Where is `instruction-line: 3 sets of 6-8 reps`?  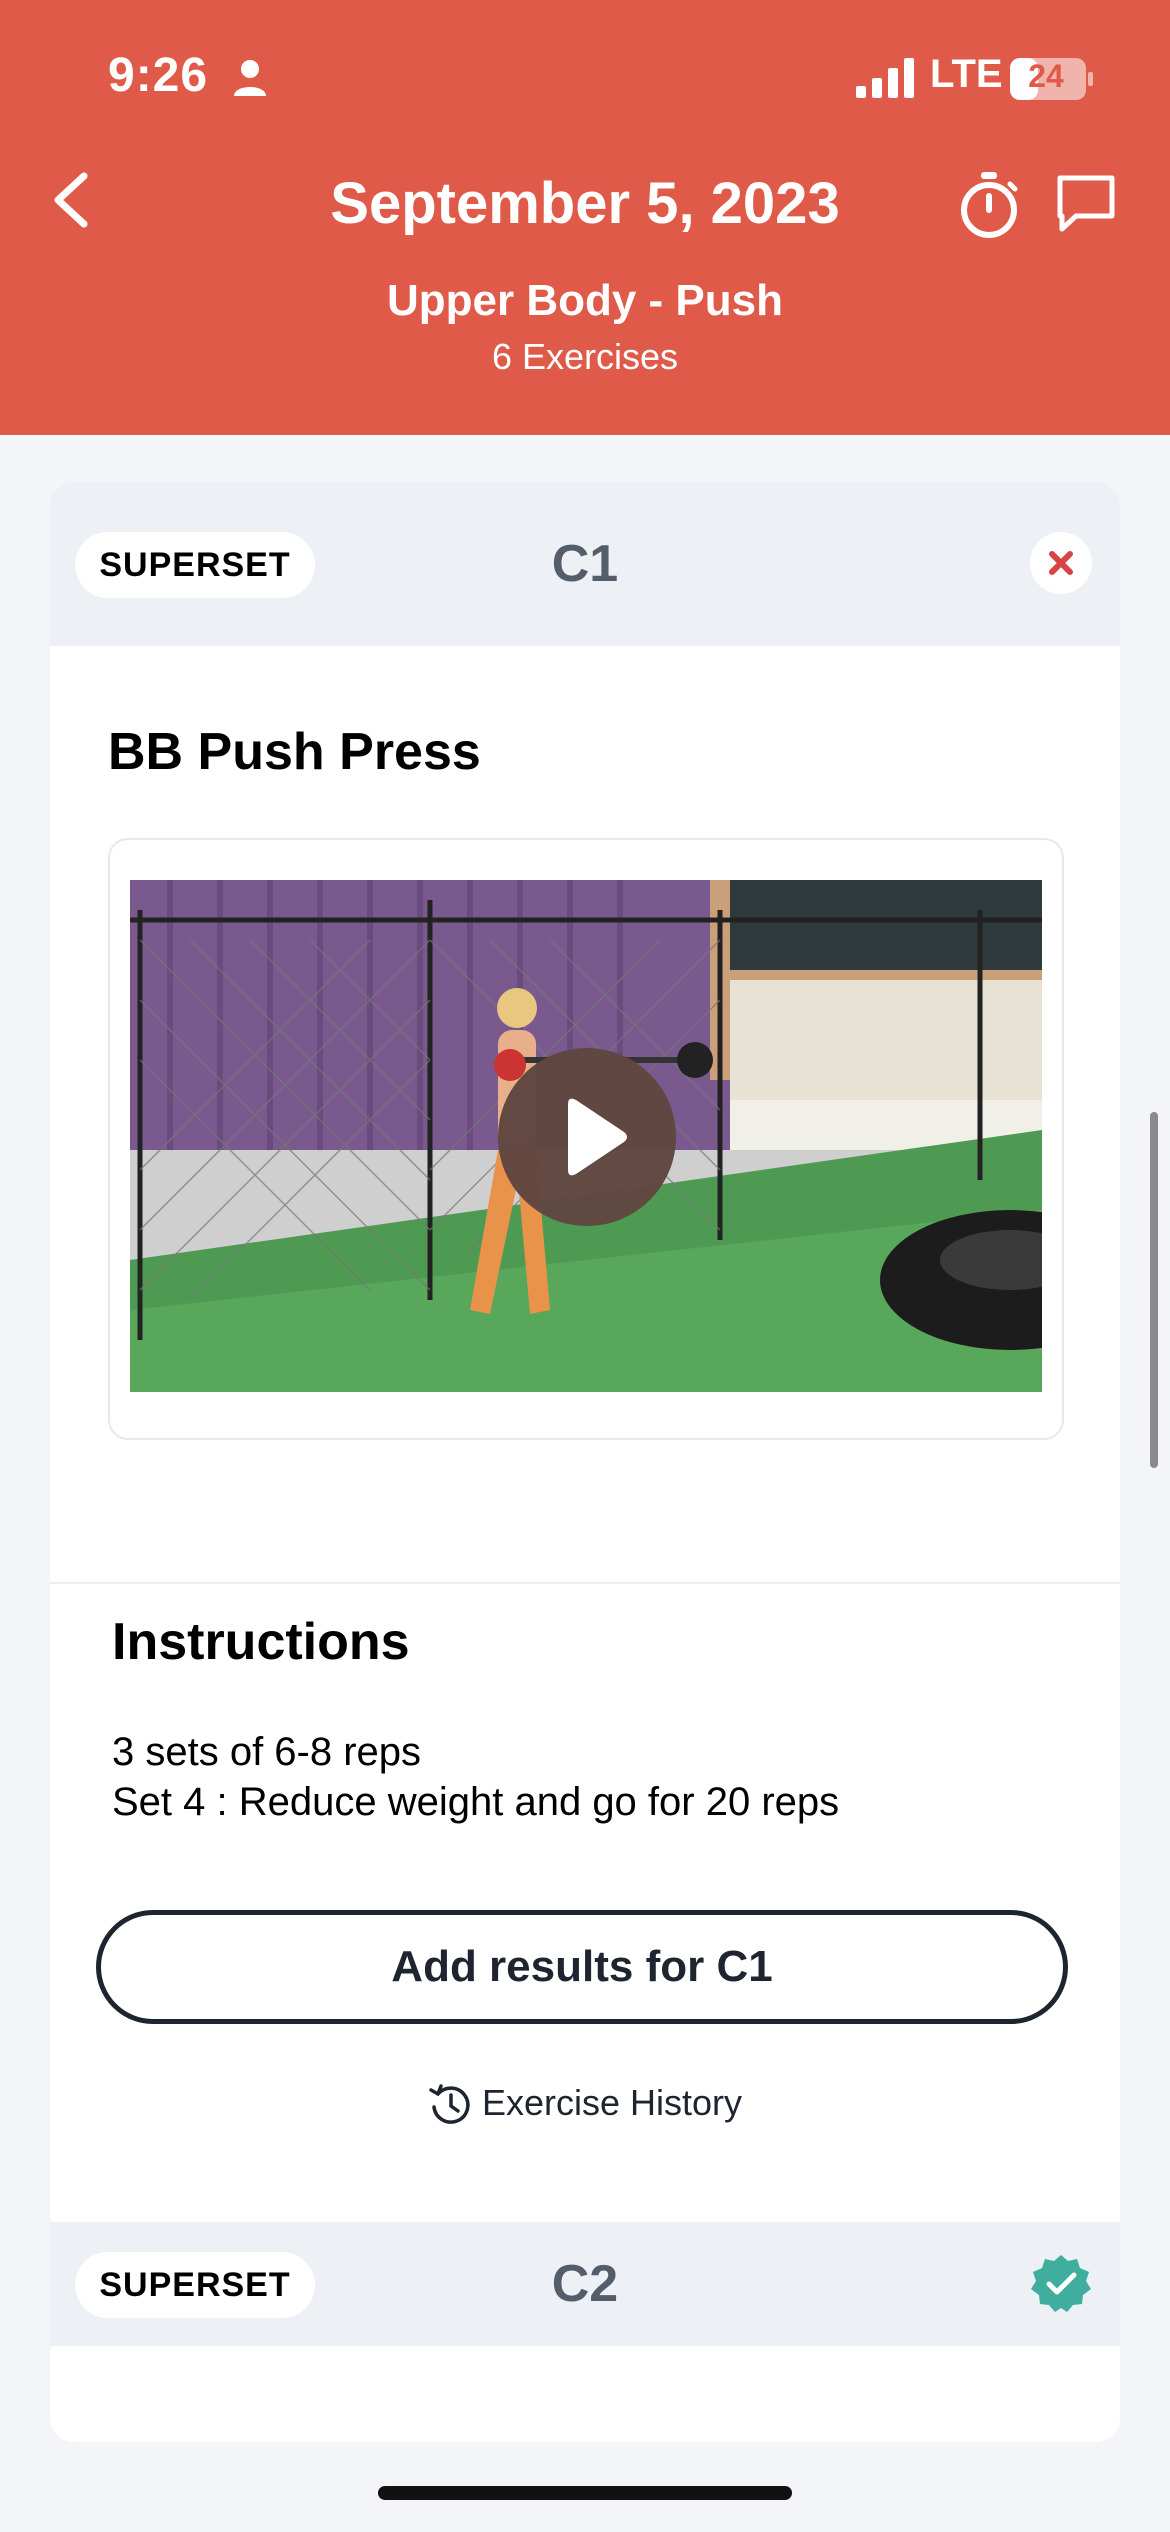 instruction-line: 3 sets of 6-8 reps is located at coordinates (267, 1752).